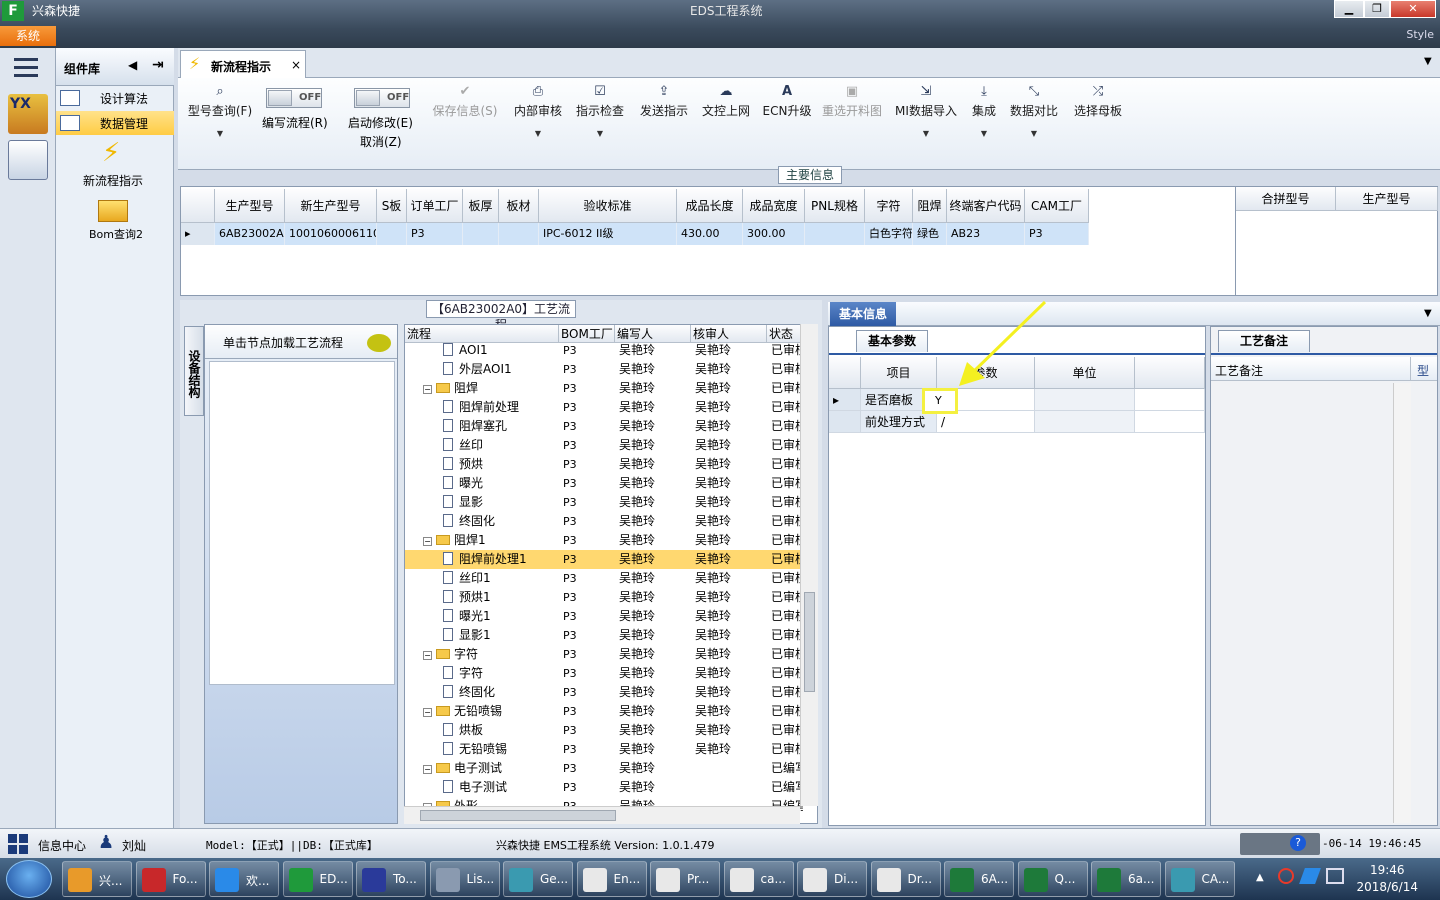  What do you see at coordinates (892, 341) in the screenshot?
I see `basic-params-tab: 基本参数` at bounding box center [892, 341].